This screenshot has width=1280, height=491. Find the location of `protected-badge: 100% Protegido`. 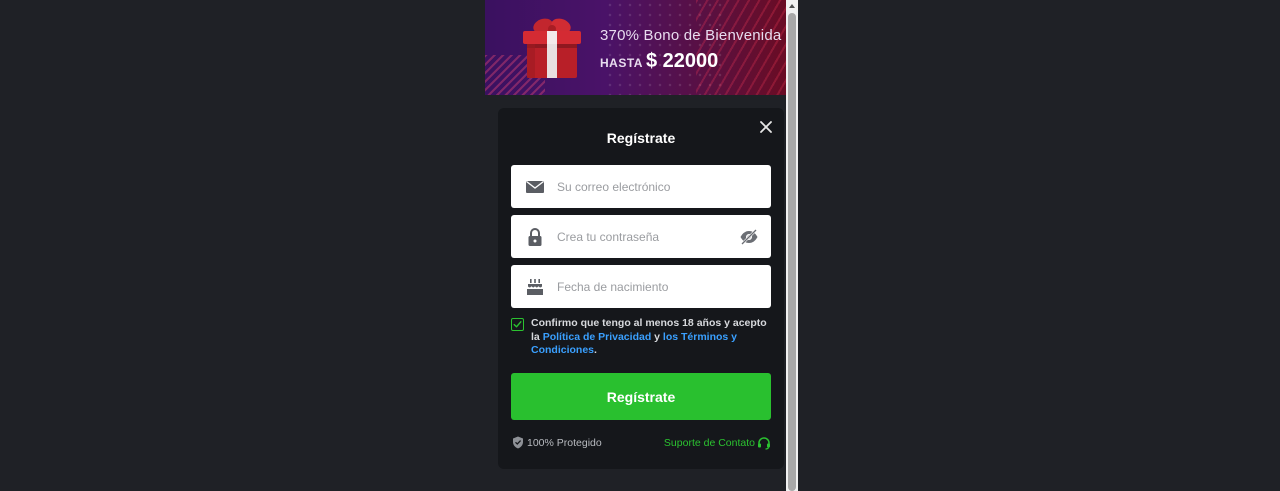

protected-badge: 100% Protegido is located at coordinates (557, 442).